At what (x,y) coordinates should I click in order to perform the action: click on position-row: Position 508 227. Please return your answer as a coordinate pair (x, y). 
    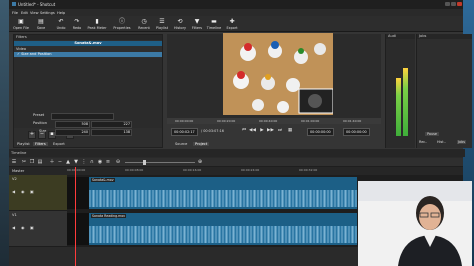
    Looking at the image, I should click on (82, 124).